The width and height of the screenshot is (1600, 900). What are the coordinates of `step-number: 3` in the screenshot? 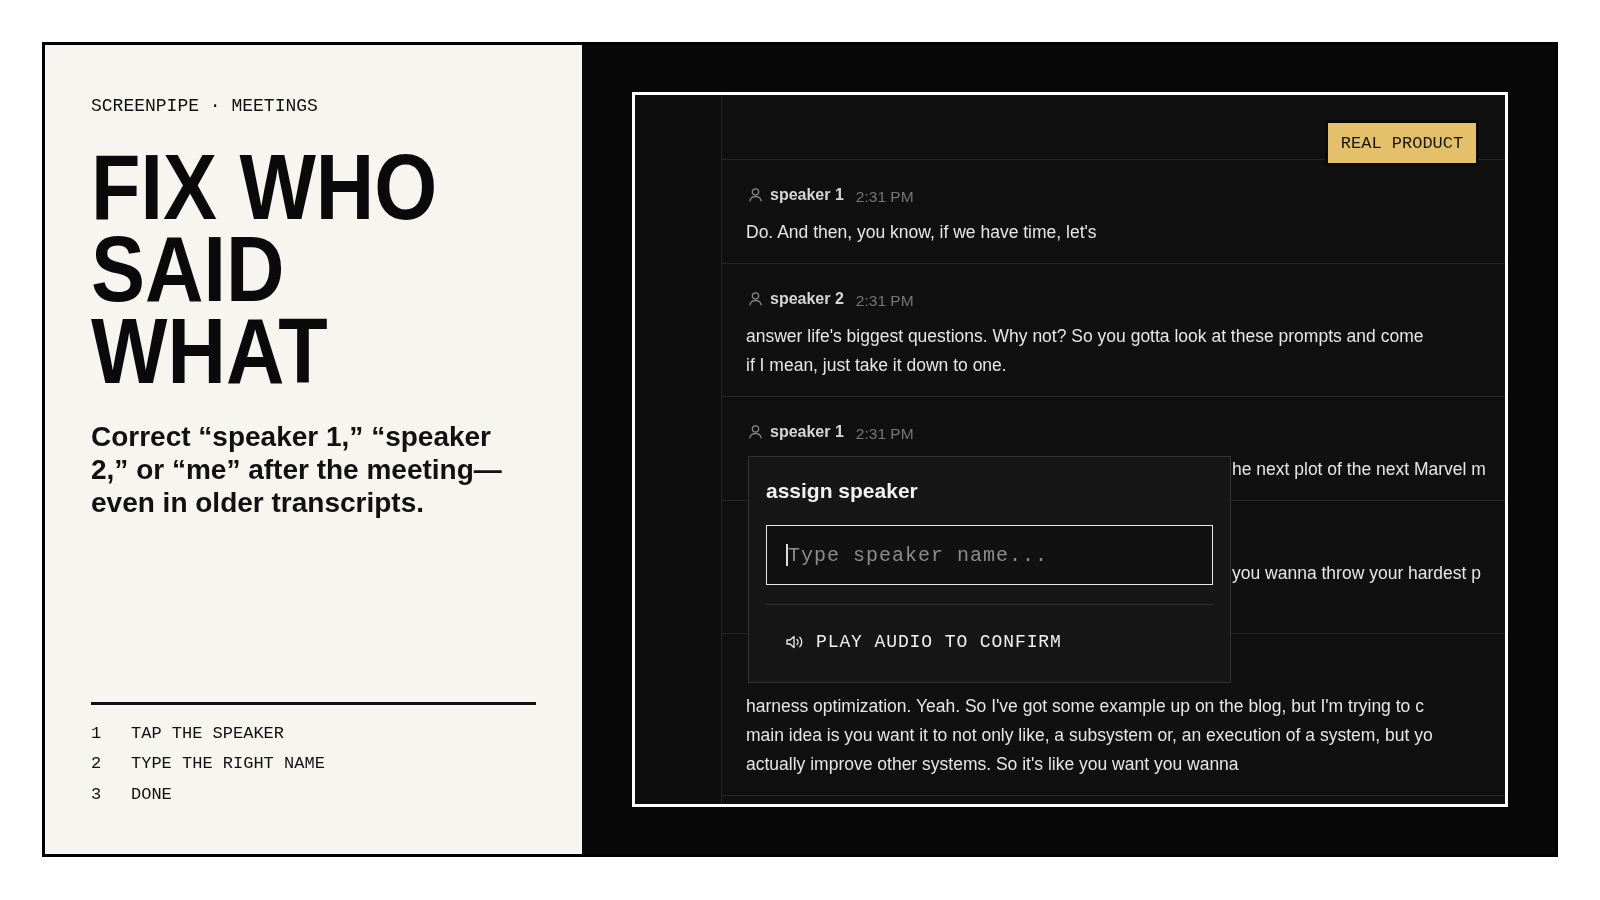 It's located at (97, 794).